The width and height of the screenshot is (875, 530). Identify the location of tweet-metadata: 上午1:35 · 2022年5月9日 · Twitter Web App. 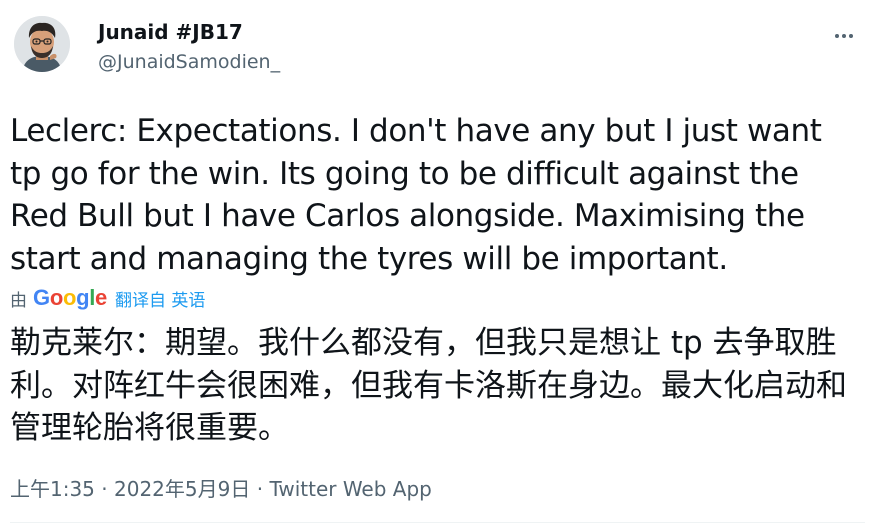
(221, 487).